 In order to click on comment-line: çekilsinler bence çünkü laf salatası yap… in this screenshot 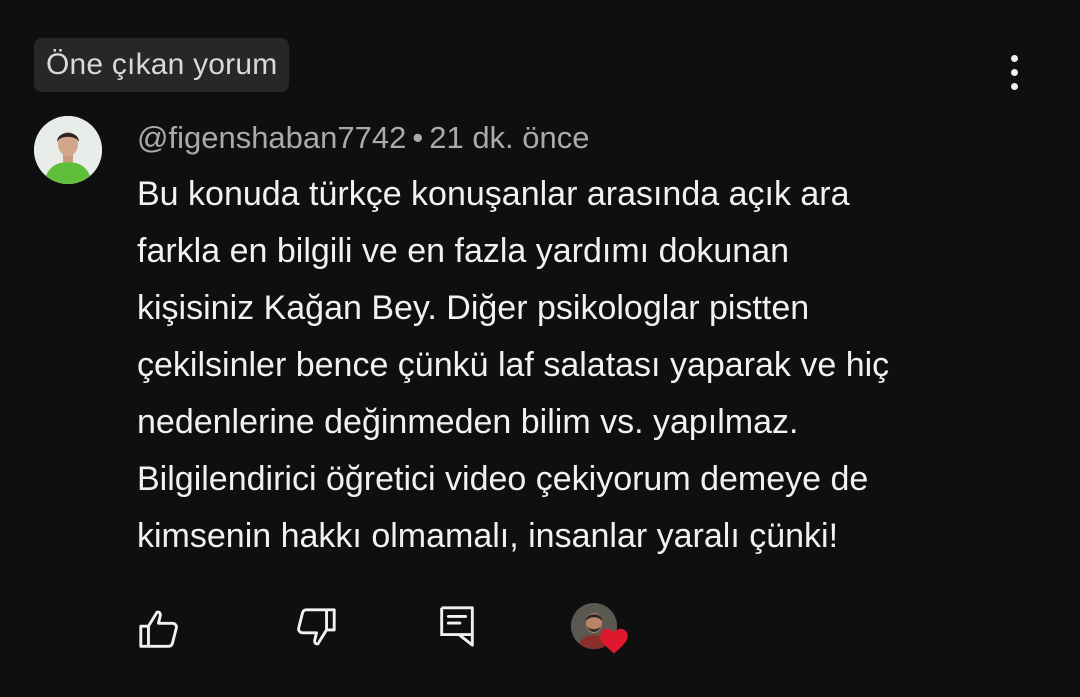, I will do `click(513, 365)`.